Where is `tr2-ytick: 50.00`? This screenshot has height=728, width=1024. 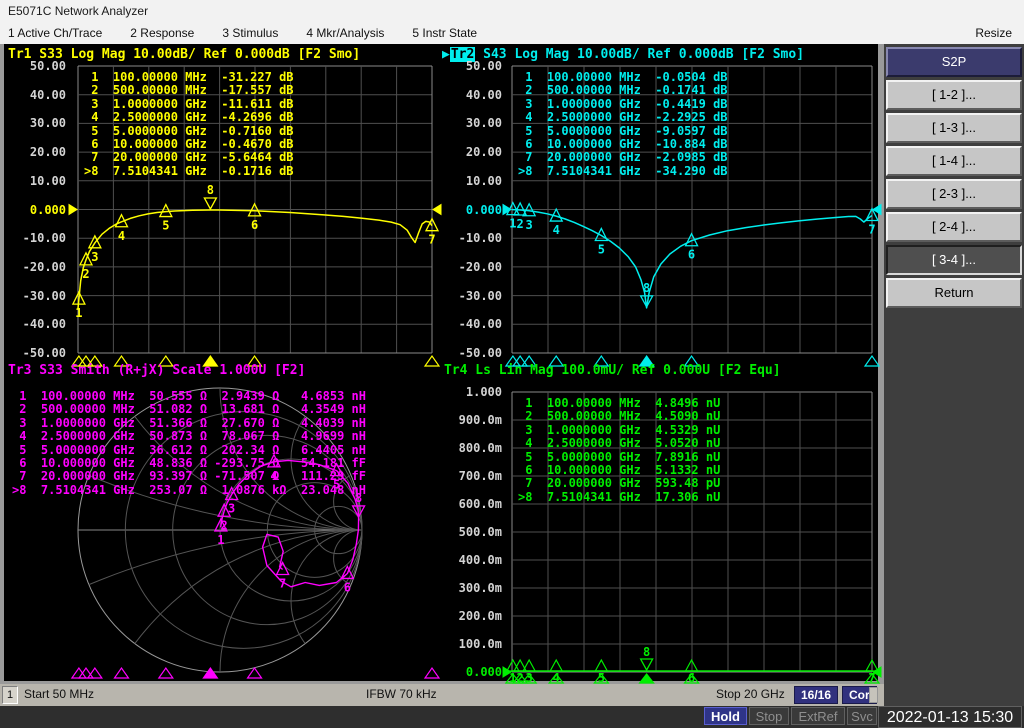 tr2-ytick: 50.00 is located at coordinates (483, 66).